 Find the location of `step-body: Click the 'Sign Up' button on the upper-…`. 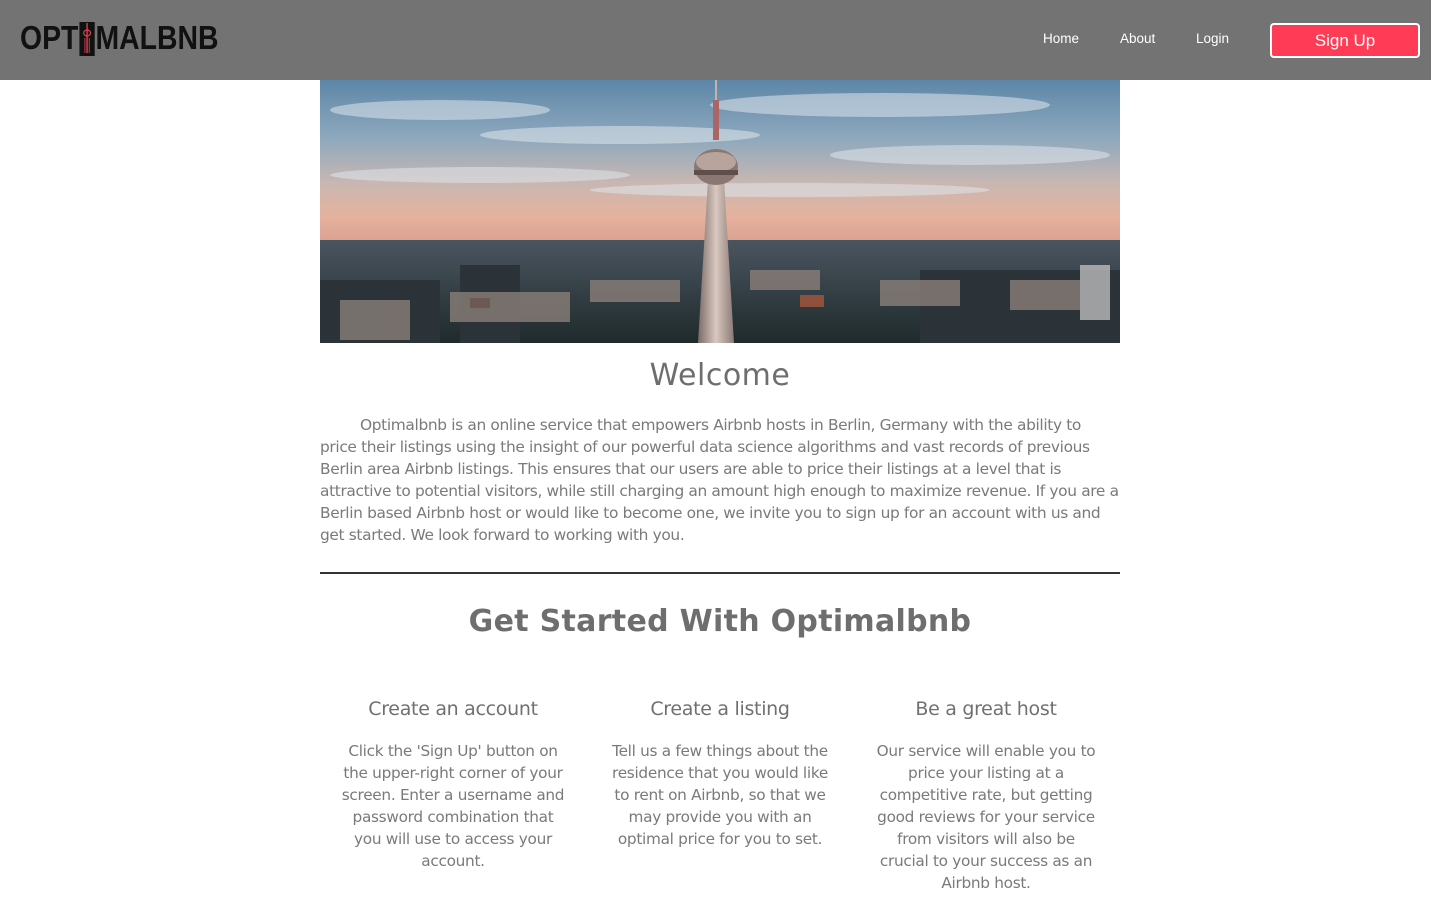

step-body: Click the 'Sign Up' button on the upper-… is located at coordinates (453, 806).